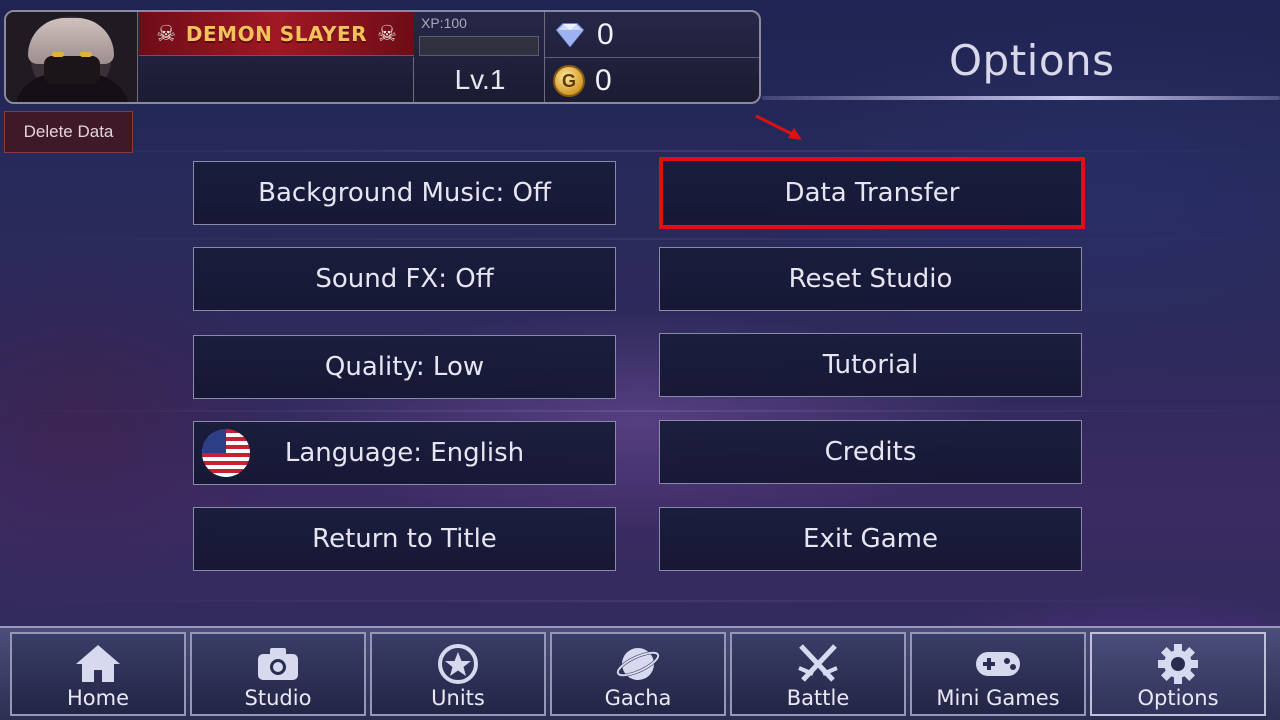  I want to click on crossed-swords-icon, so click(818, 664).